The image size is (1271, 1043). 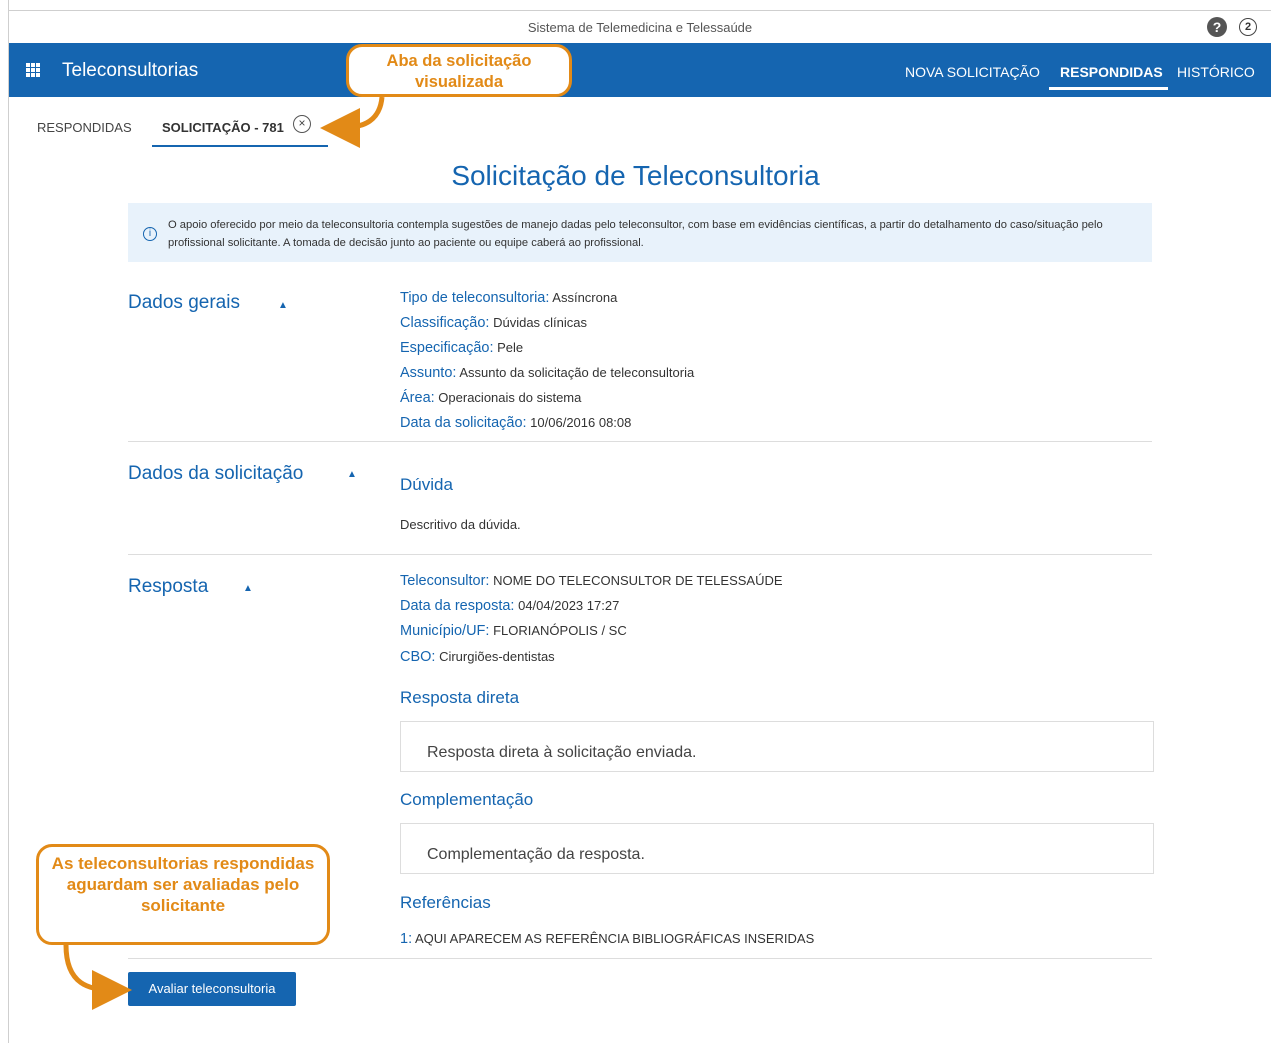 What do you see at coordinates (97, 977) in the screenshot?
I see `arrow-to-button` at bounding box center [97, 977].